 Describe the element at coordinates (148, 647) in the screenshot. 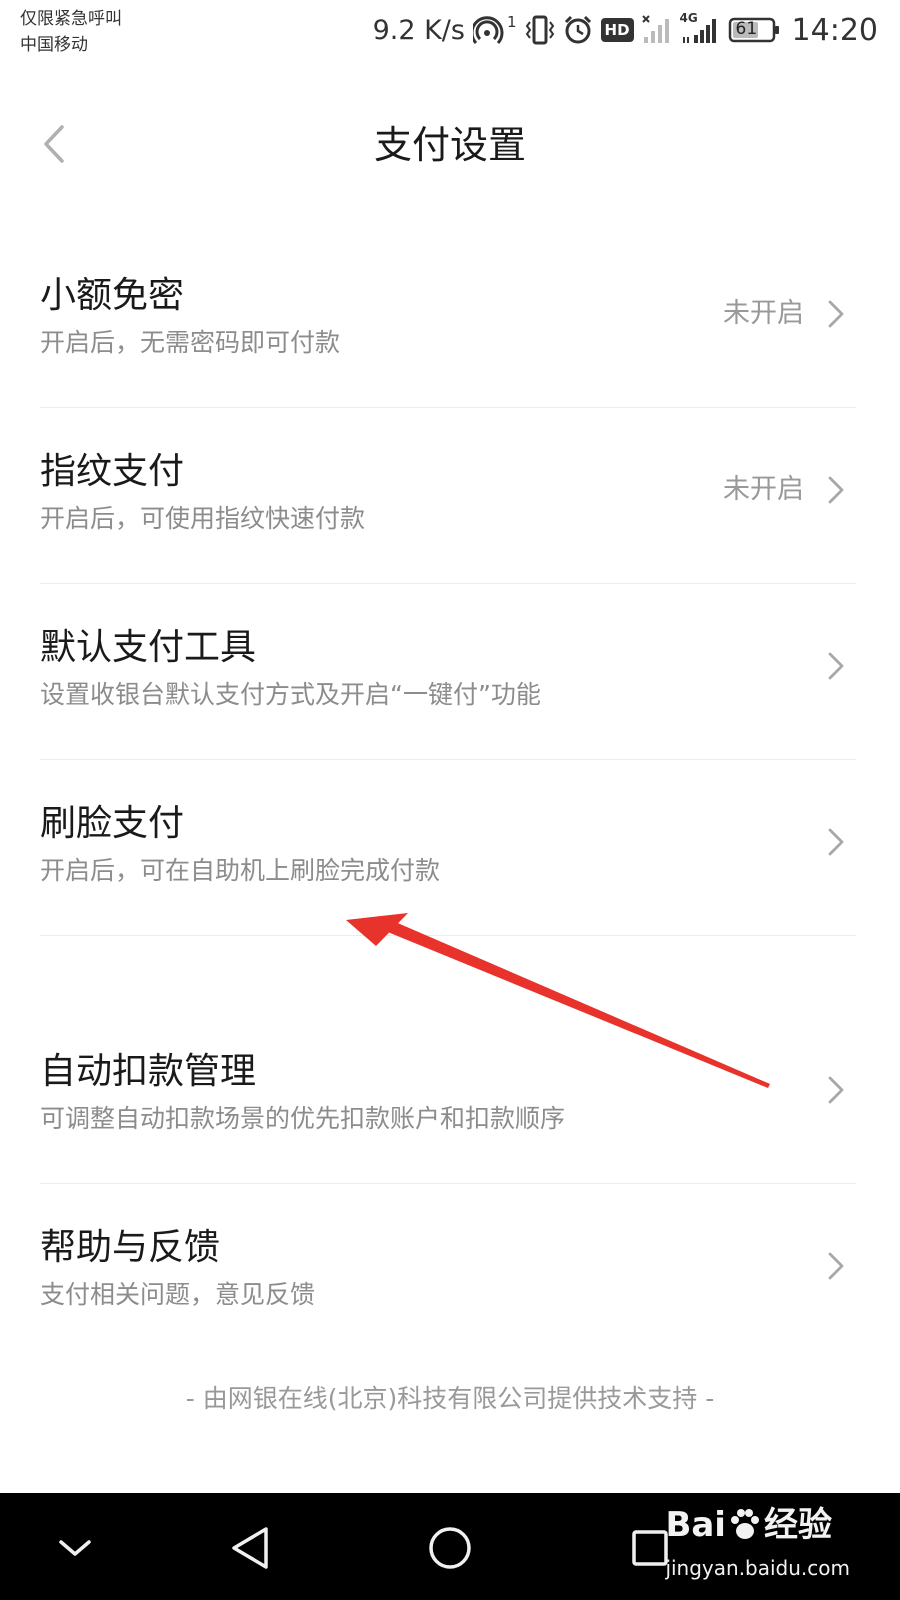

I see `setting-title: 默认支付工具` at that location.